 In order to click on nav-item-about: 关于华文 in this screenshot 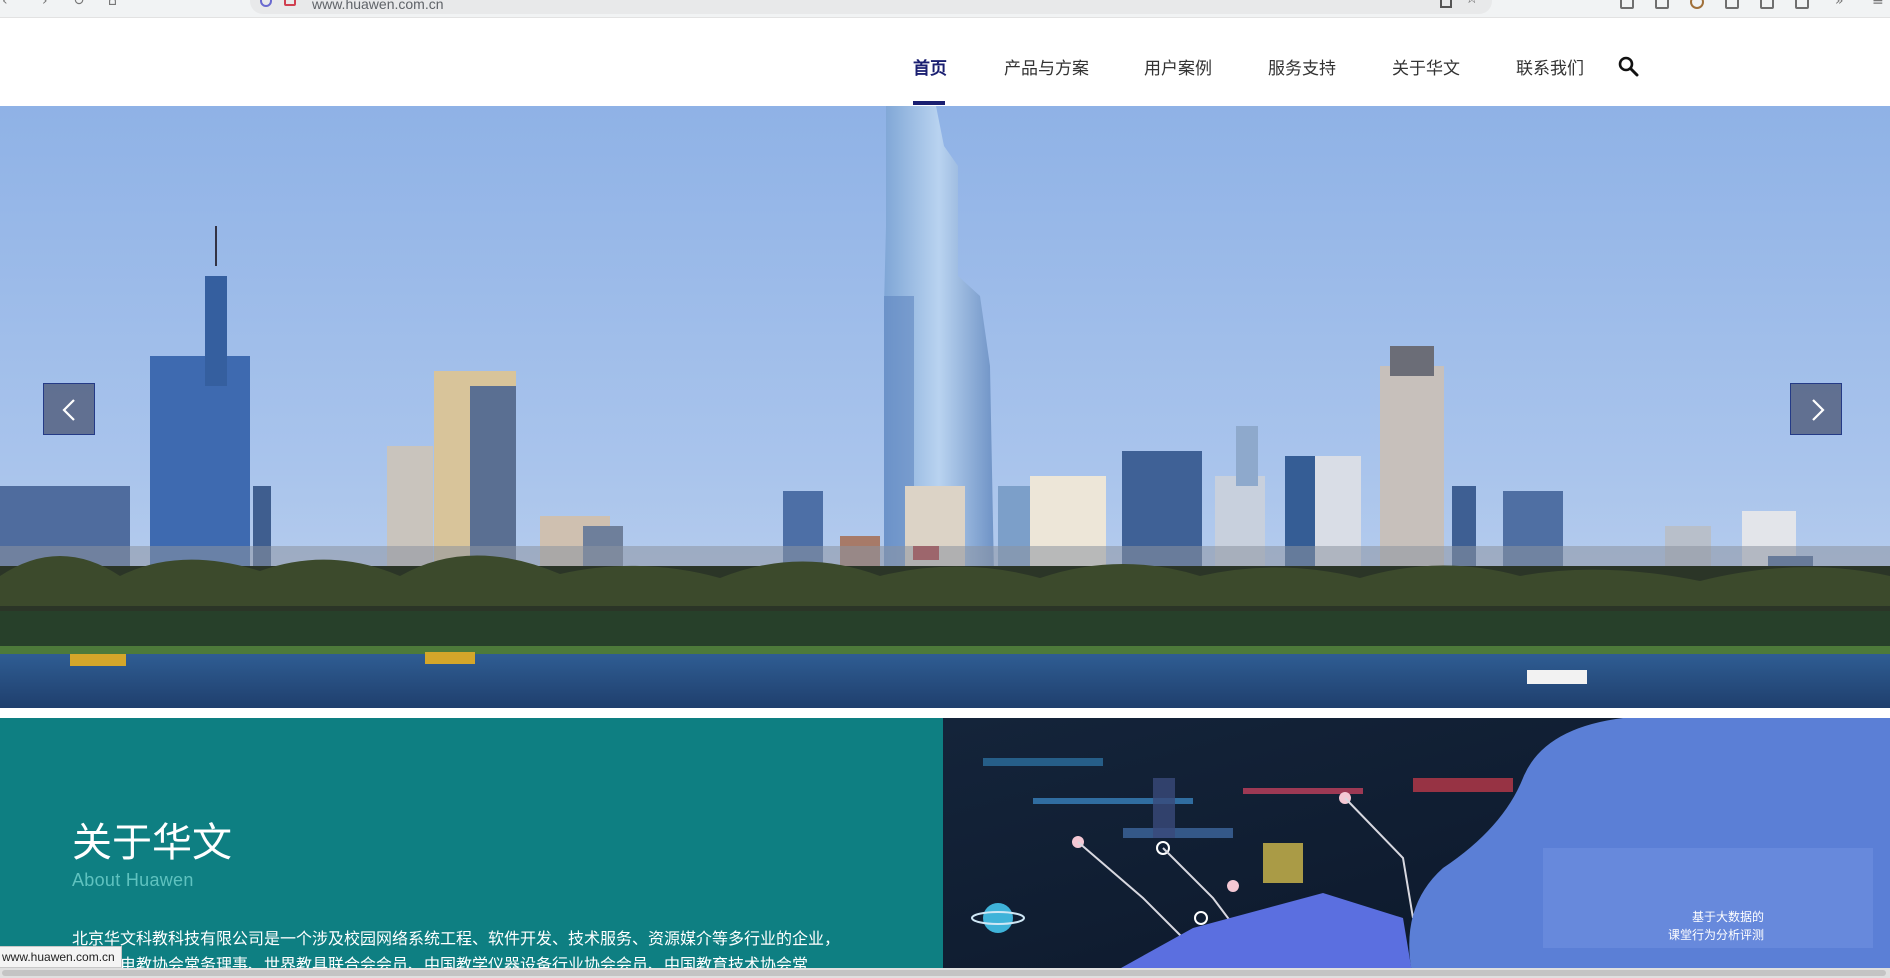, I will do `click(1426, 66)`.